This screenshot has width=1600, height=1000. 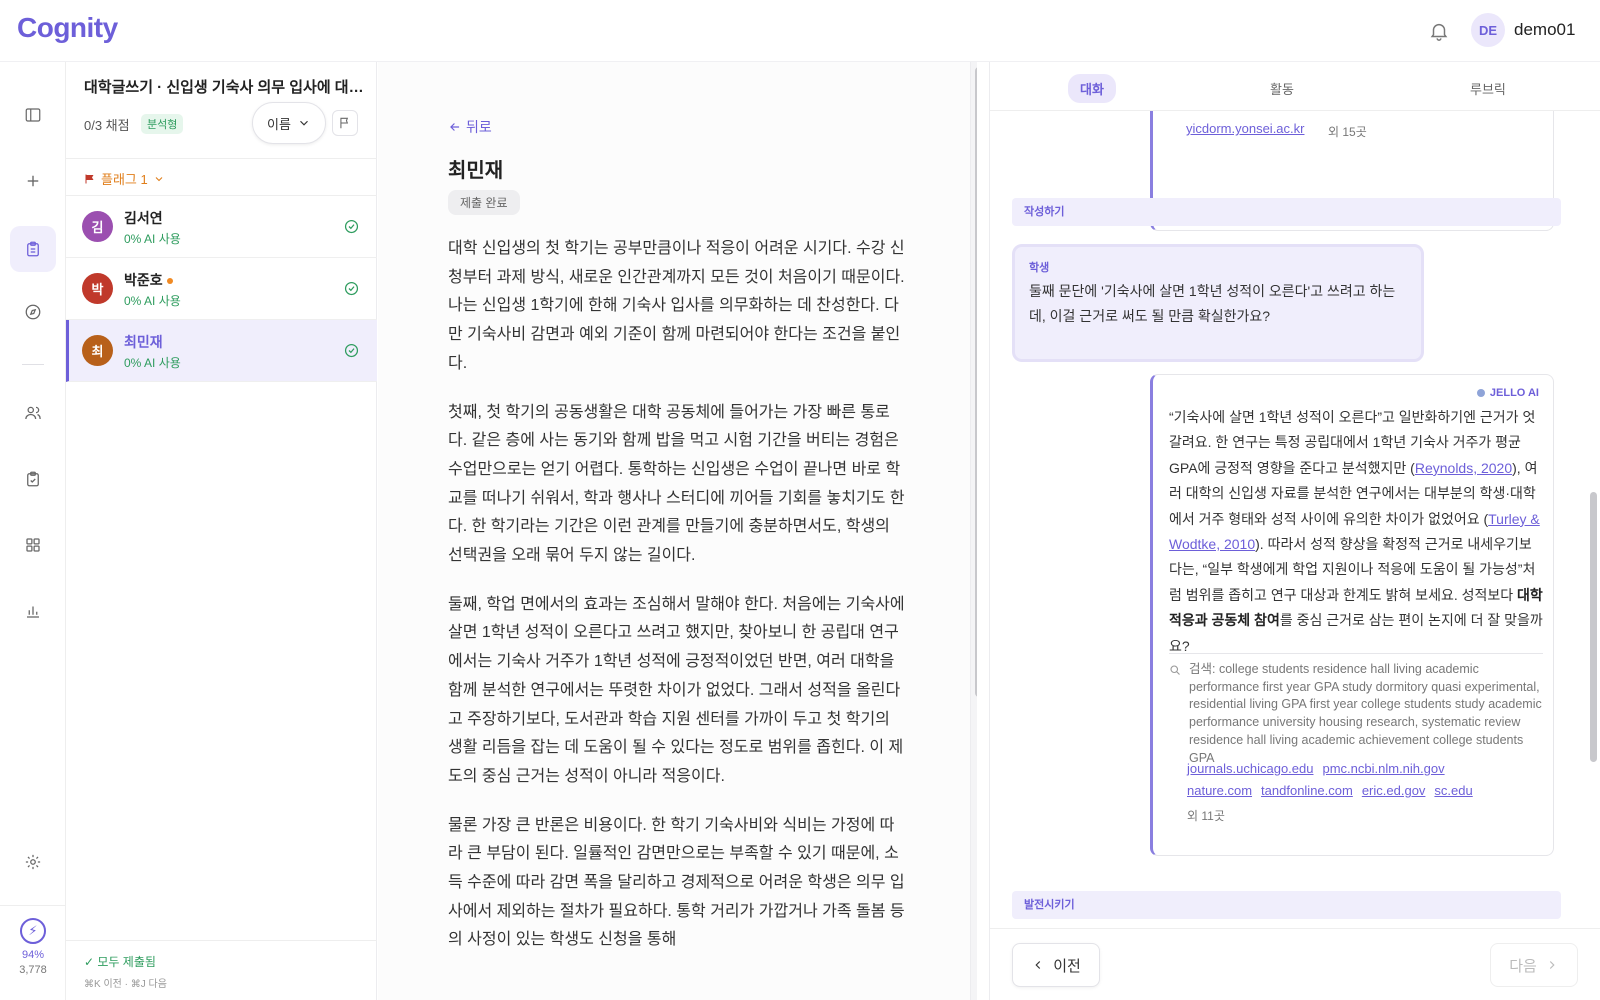 What do you see at coordinates (33, 970) in the screenshot?
I see `energy-count: 3,778` at bounding box center [33, 970].